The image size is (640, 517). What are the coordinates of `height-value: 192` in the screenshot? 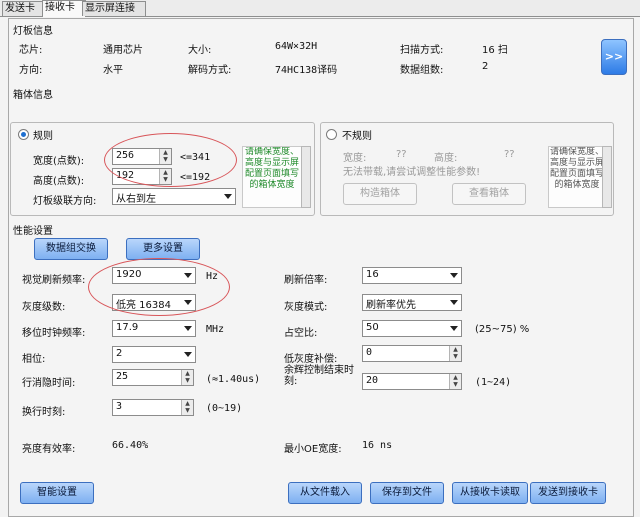 It's located at (125, 175).